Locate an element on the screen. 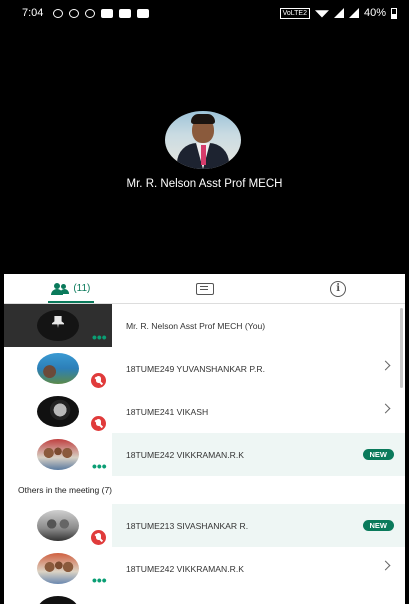 The height and width of the screenshot is (604, 409). panel-tabs: (11) i is located at coordinates (204, 289).